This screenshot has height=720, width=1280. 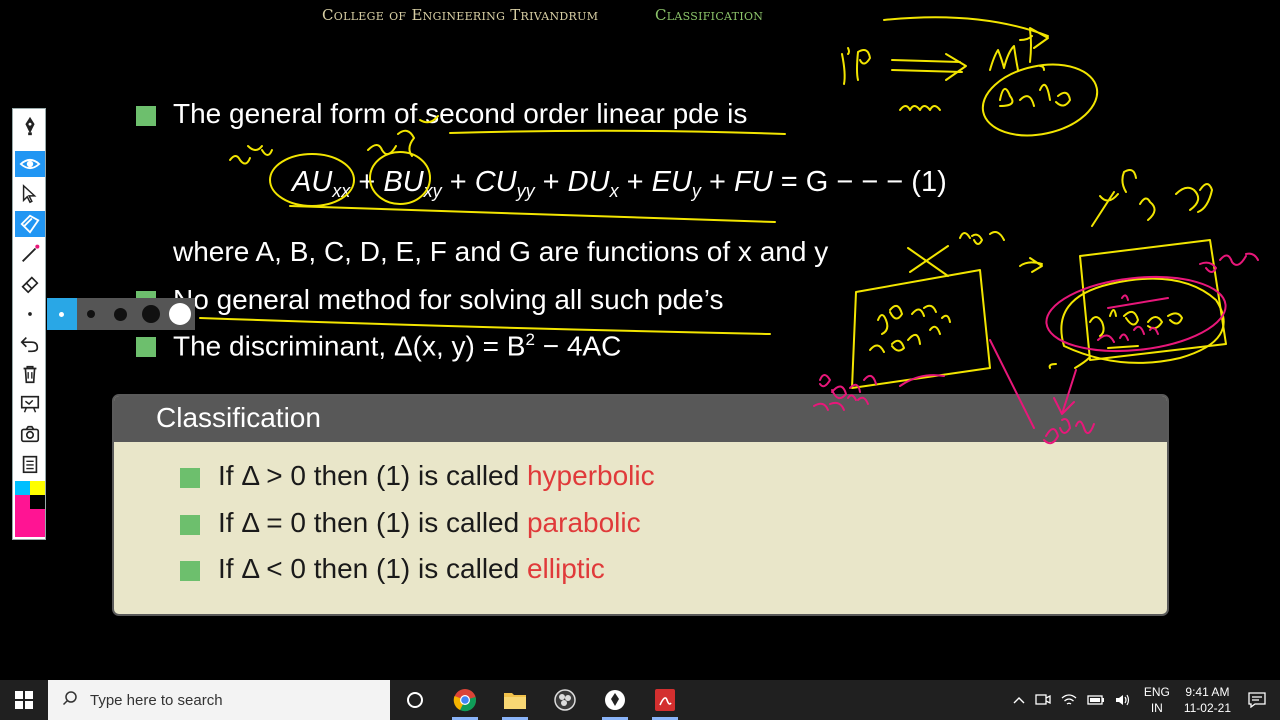 What do you see at coordinates (583, 522) in the screenshot?
I see `item-keyword: parabolic` at bounding box center [583, 522].